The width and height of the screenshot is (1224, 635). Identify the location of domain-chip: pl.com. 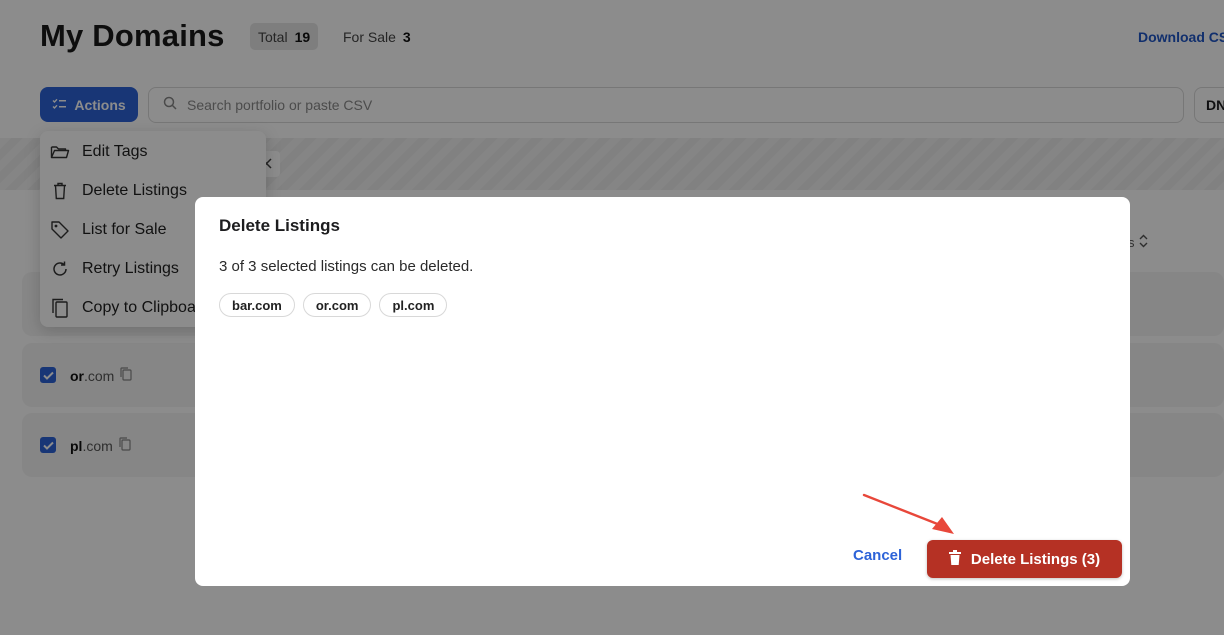
(413, 305).